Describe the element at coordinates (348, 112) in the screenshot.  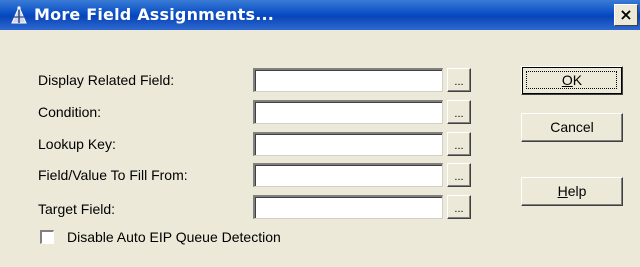
I see `condition-input` at that location.